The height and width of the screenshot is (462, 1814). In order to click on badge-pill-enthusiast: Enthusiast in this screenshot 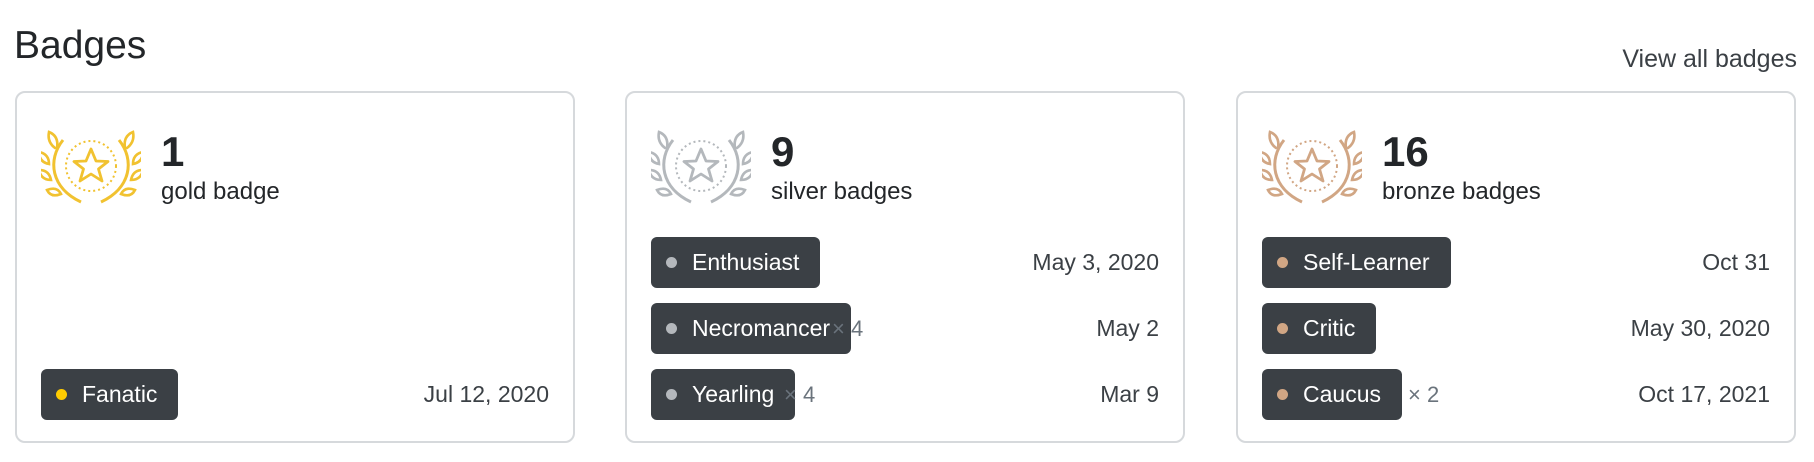, I will do `click(736, 262)`.